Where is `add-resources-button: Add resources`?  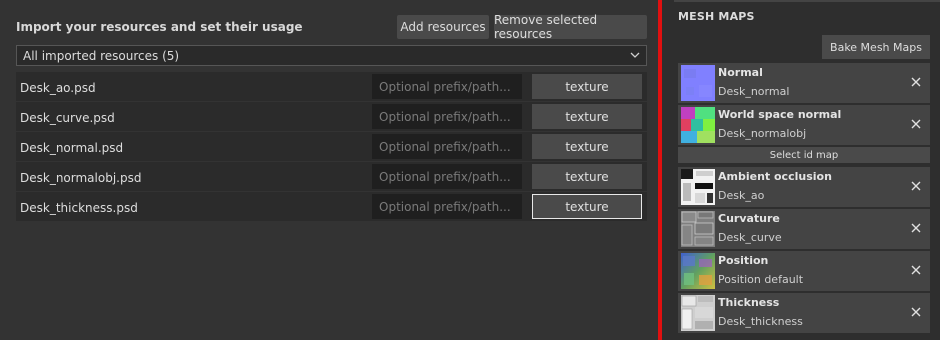
add-resources-button: Add resources is located at coordinates (443, 27).